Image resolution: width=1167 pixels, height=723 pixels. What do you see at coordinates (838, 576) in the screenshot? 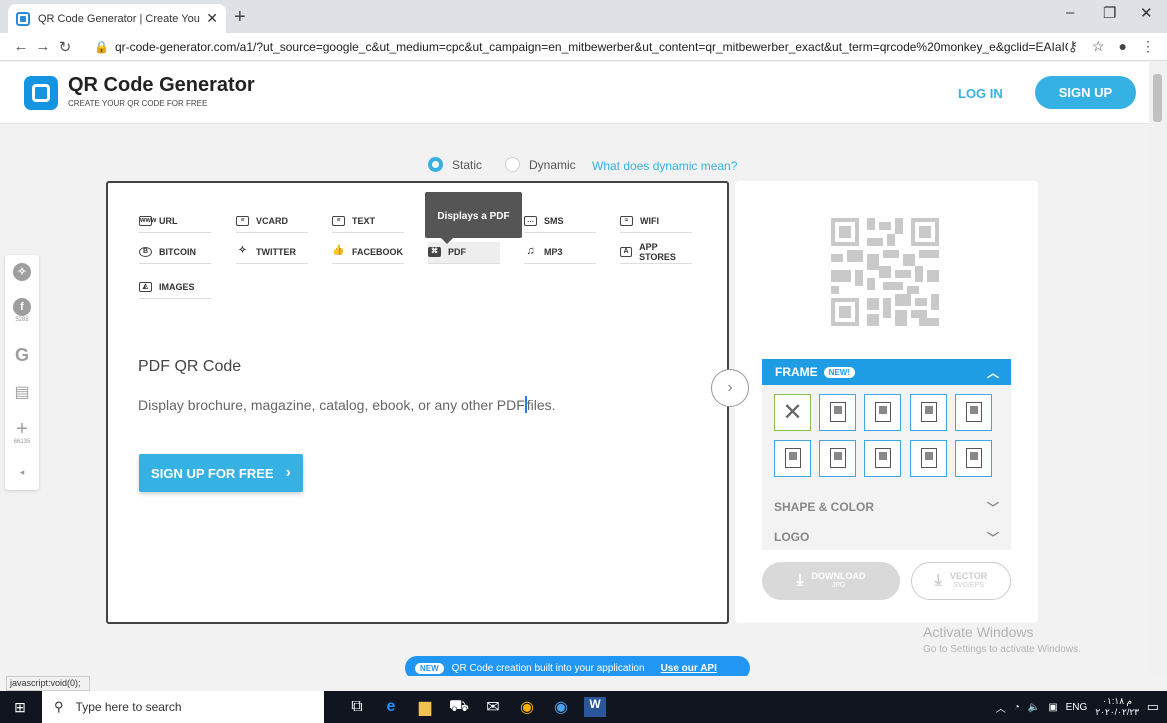
I see `download-label: DOWNLOAD` at bounding box center [838, 576].